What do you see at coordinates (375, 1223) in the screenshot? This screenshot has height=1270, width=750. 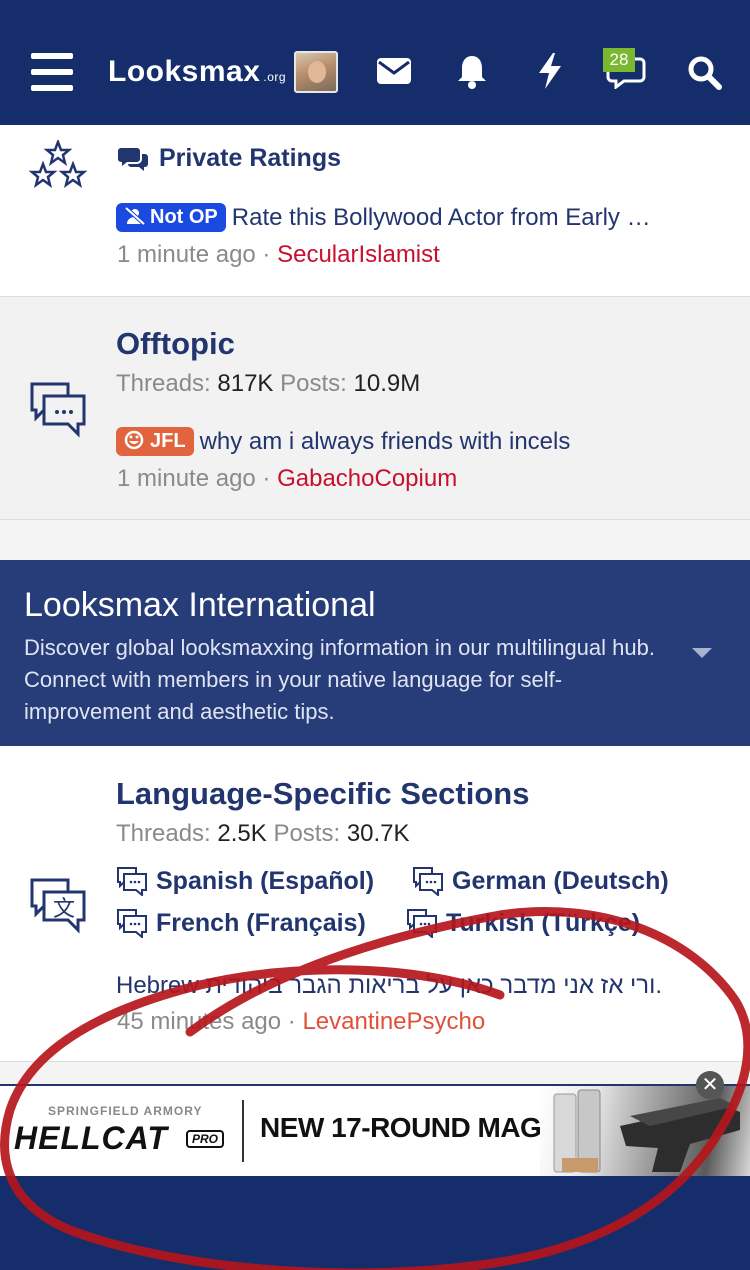 I see `footer-navigation-band` at bounding box center [375, 1223].